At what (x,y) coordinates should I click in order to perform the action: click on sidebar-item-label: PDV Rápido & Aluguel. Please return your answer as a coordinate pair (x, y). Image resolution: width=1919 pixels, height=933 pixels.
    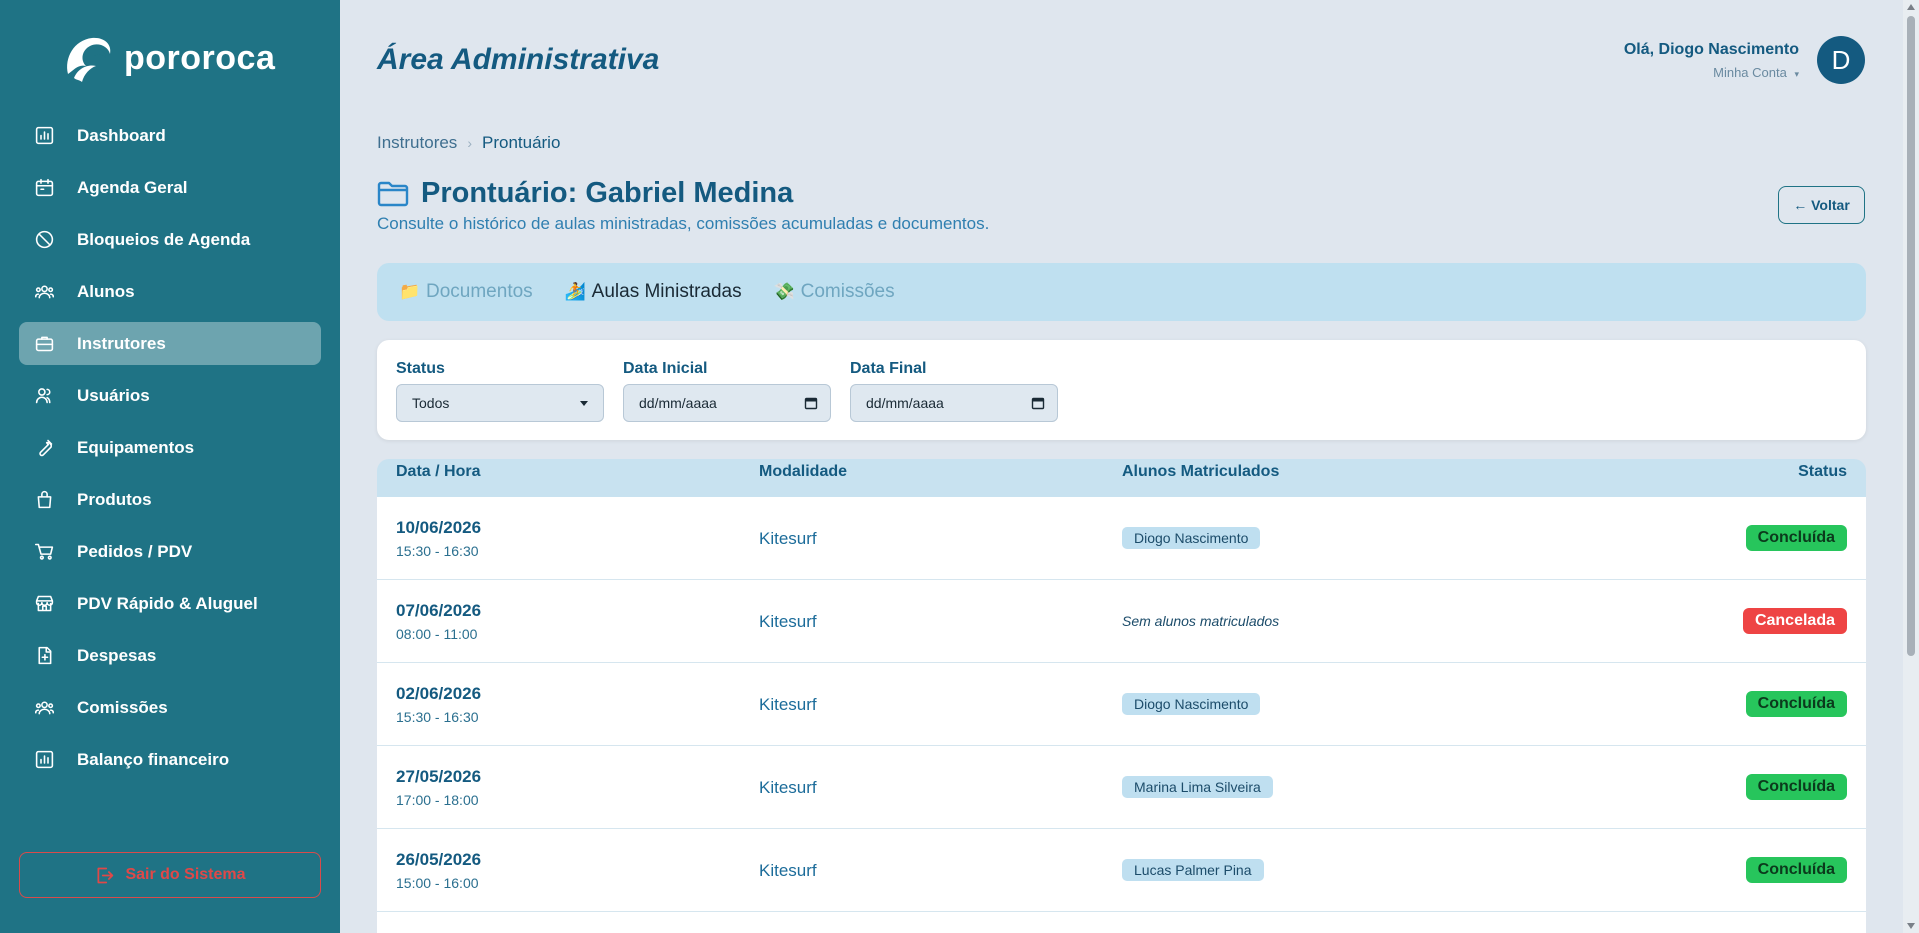
    Looking at the image, I should click on (167, 603).